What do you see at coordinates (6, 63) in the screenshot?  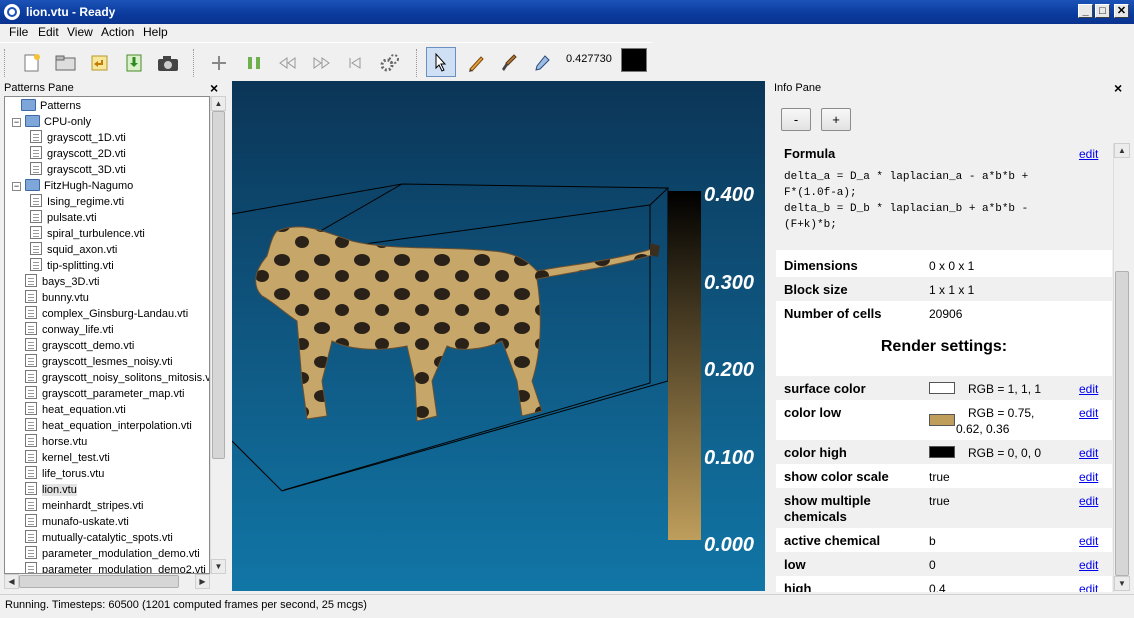 I see `toolbar-grip` at bounding box center [6, 63].